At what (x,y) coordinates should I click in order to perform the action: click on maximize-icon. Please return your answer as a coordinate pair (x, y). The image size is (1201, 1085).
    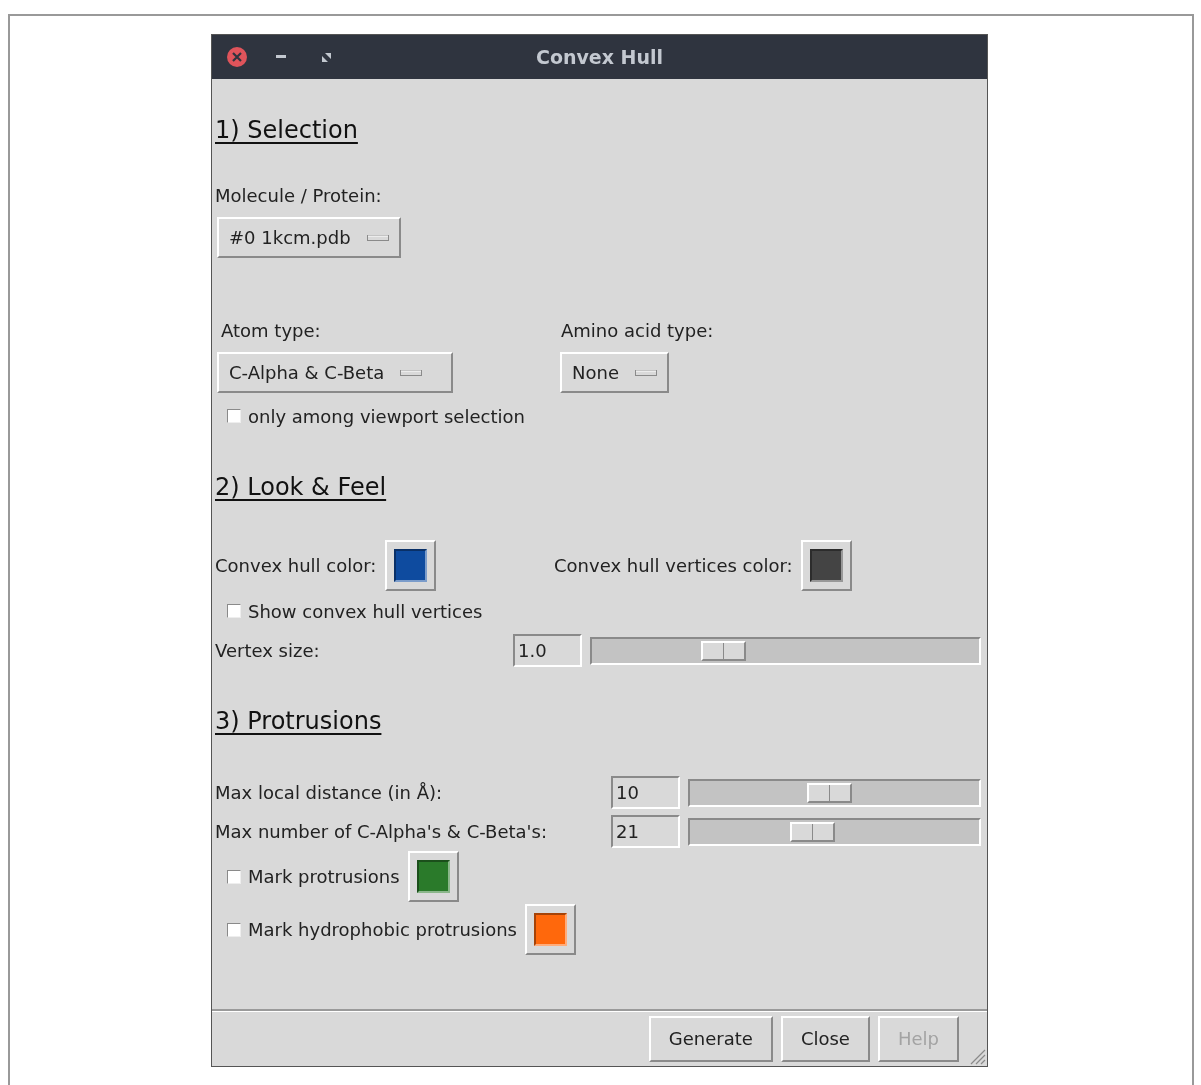
    Looking at the image, I should click on (326, 57).